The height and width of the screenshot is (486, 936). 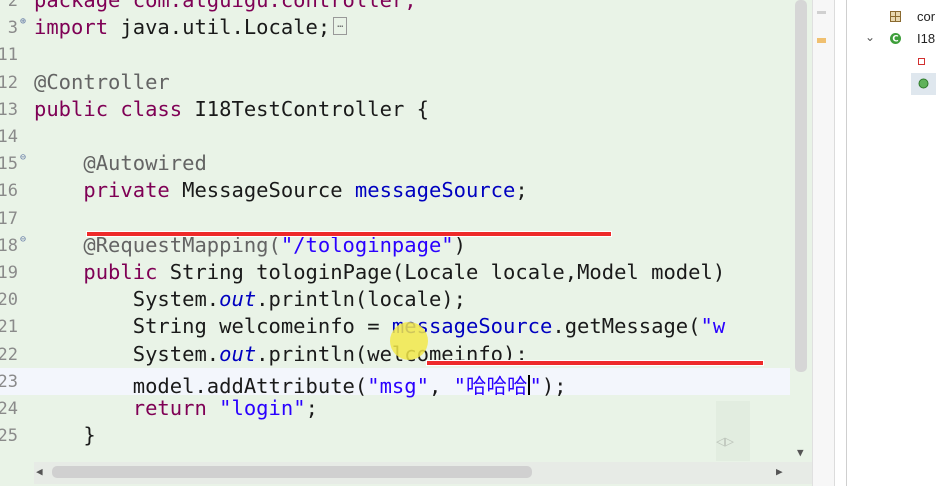 What do you see at coordinates (921, 61) in the screenshot?
I see `private-field-icon` at bounding box center [921, 61].